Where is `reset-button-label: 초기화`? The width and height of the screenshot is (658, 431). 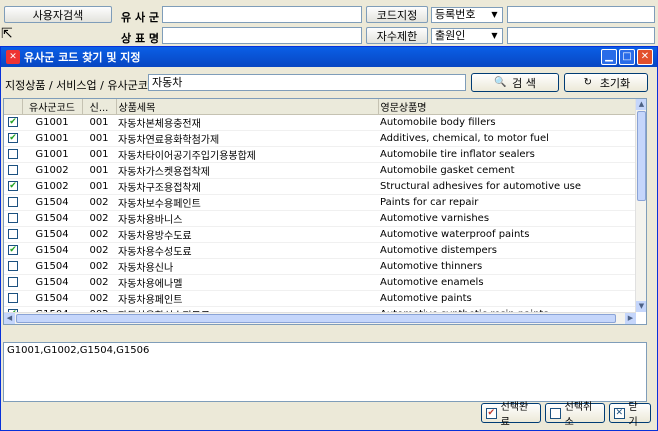 reset-button-label: 초기화 is located at coordinates (615, 83).